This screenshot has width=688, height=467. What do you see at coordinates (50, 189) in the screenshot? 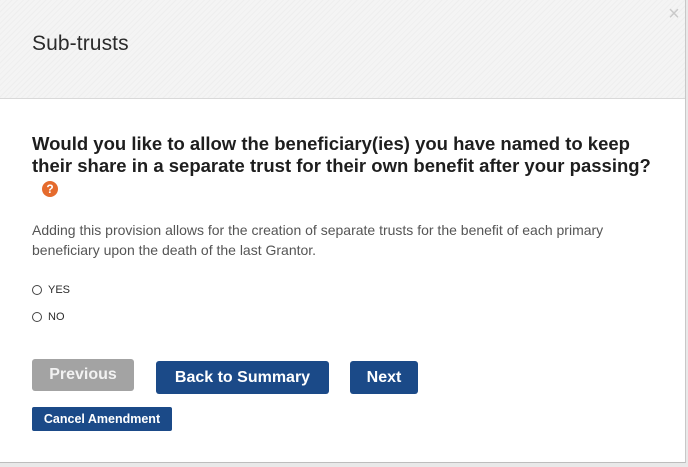
I see `question-mark-icon: ?` at bounding box center [50, 189].